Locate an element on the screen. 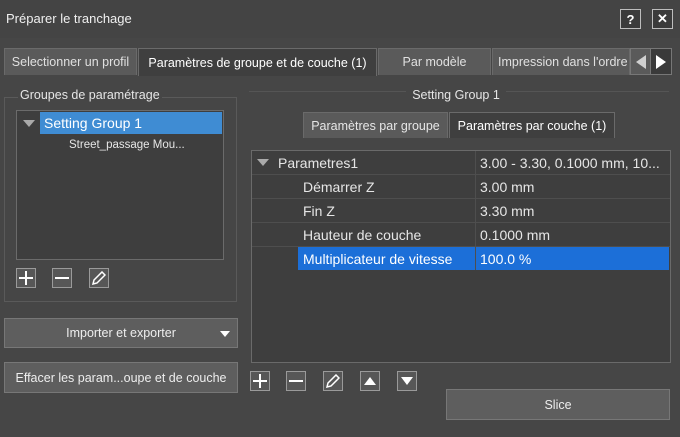  remove-layer-button is located at coordinates (296, 381).